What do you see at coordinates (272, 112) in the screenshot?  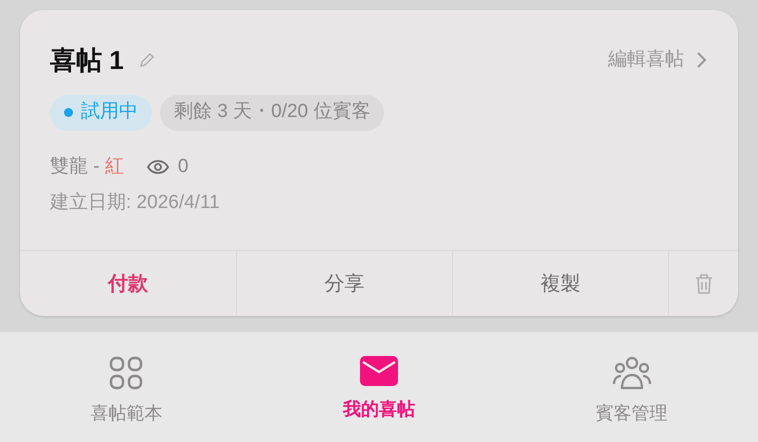 I see `quota-badge: 剩餘 3 天・0/20 位賓客` at bounding box center [272, 112].